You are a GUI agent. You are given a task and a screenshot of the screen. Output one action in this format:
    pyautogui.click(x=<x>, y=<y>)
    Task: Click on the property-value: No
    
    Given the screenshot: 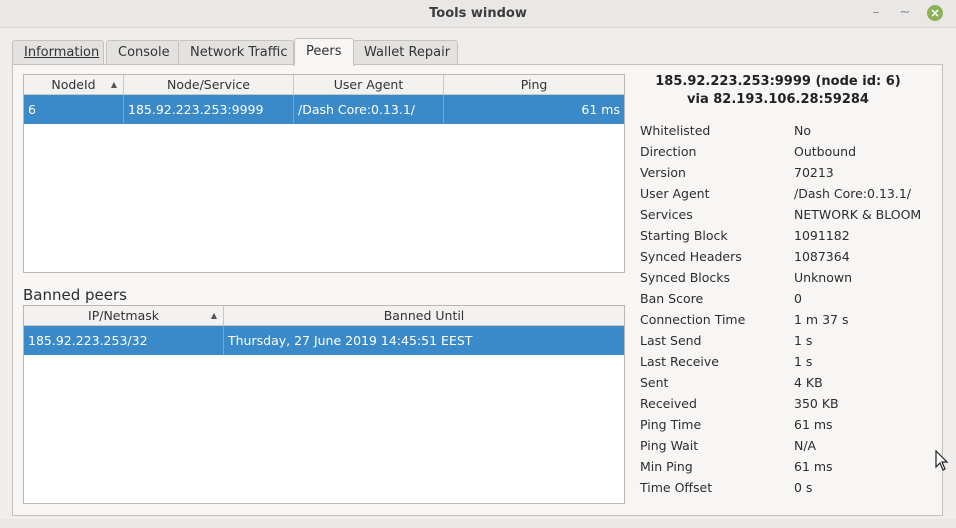 What is the action you would take?
    pyautogui.click(x=802, y=130)
    